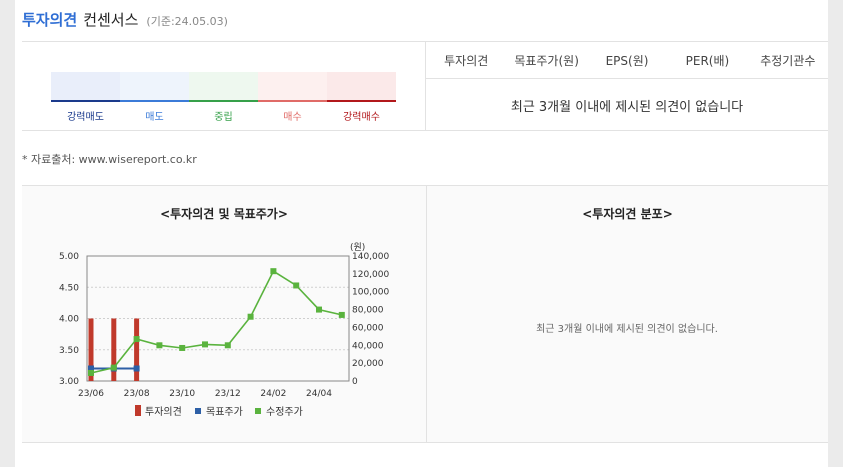  I want to click on y-left-tick-label: 4.50, so click(69, 288).